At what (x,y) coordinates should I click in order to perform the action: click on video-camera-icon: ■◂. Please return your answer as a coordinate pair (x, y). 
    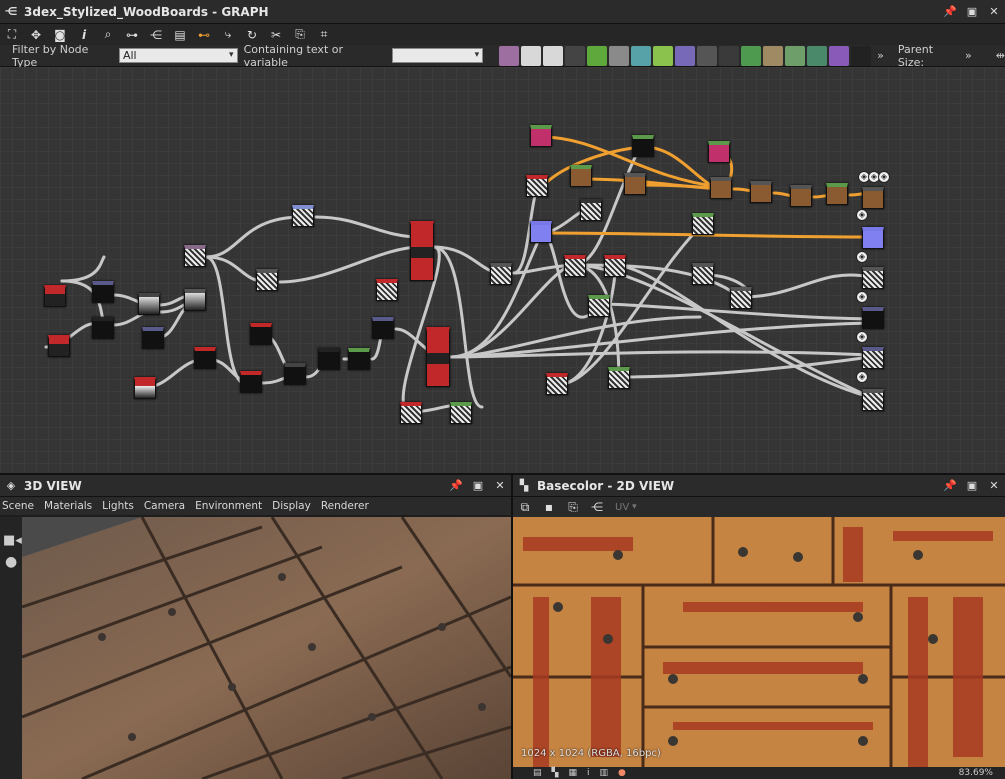
    Looking at the image, I should click on (12, 540).